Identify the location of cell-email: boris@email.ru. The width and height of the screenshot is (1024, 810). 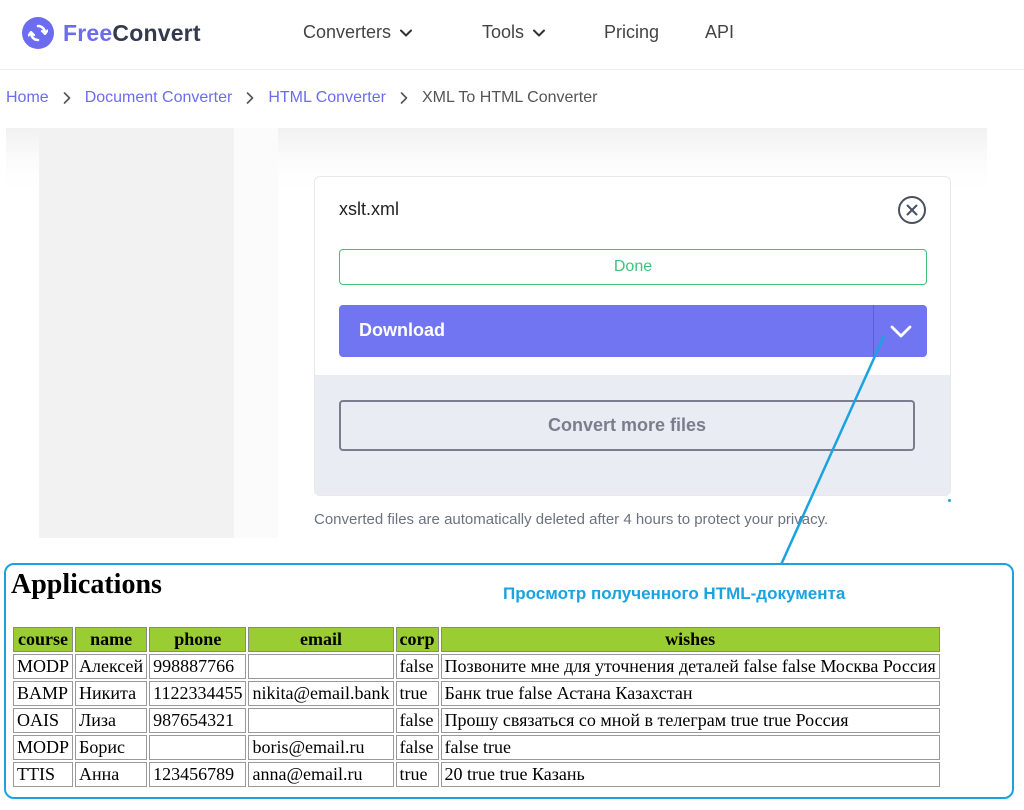
(321, 747).